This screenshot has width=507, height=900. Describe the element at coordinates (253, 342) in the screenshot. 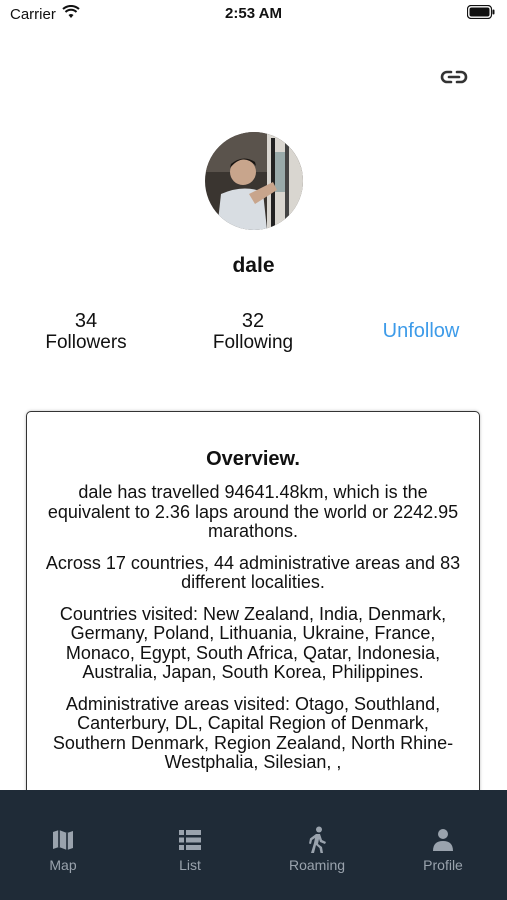

I see `following-label: Following` at that location.